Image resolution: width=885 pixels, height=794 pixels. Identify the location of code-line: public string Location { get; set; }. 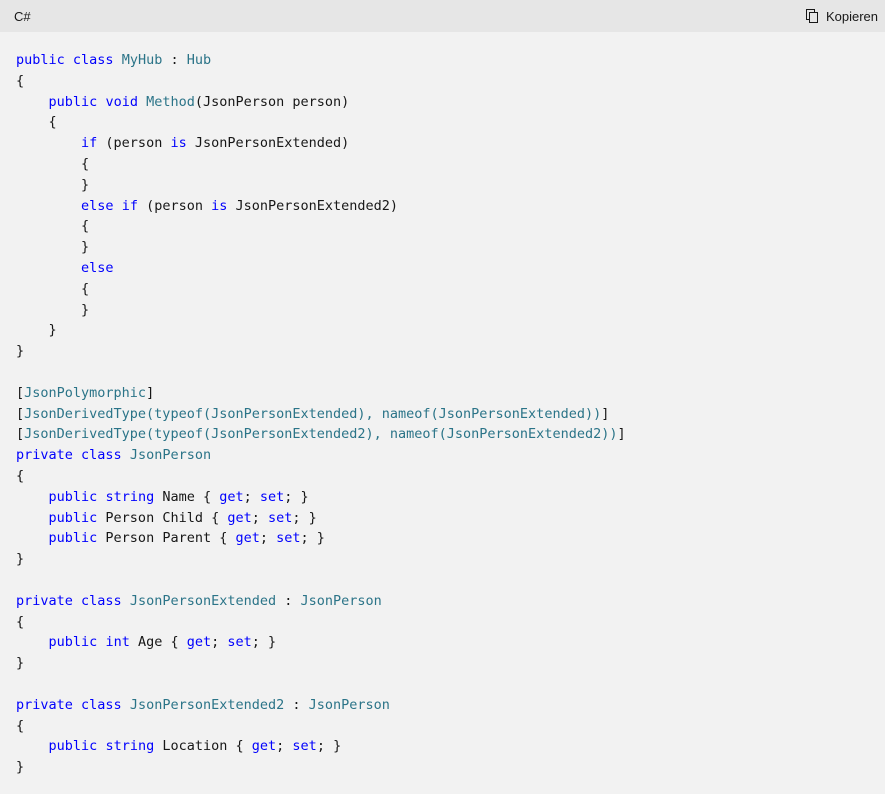
(442, 746).